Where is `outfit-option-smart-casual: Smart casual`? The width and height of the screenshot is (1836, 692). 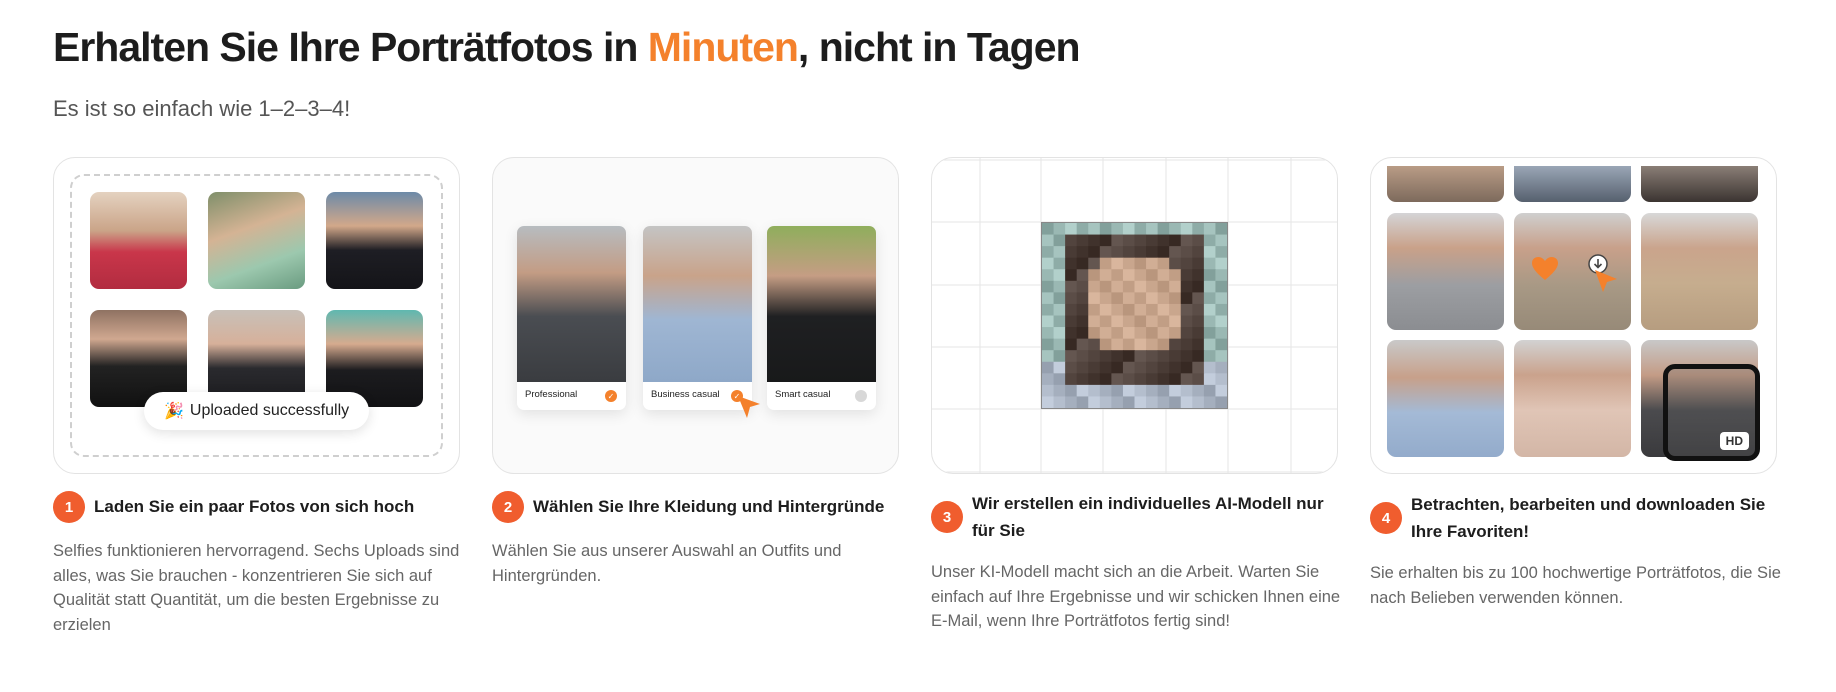 outfit-option-smart-casual: Smart casual is located at coordinates (821, 318).